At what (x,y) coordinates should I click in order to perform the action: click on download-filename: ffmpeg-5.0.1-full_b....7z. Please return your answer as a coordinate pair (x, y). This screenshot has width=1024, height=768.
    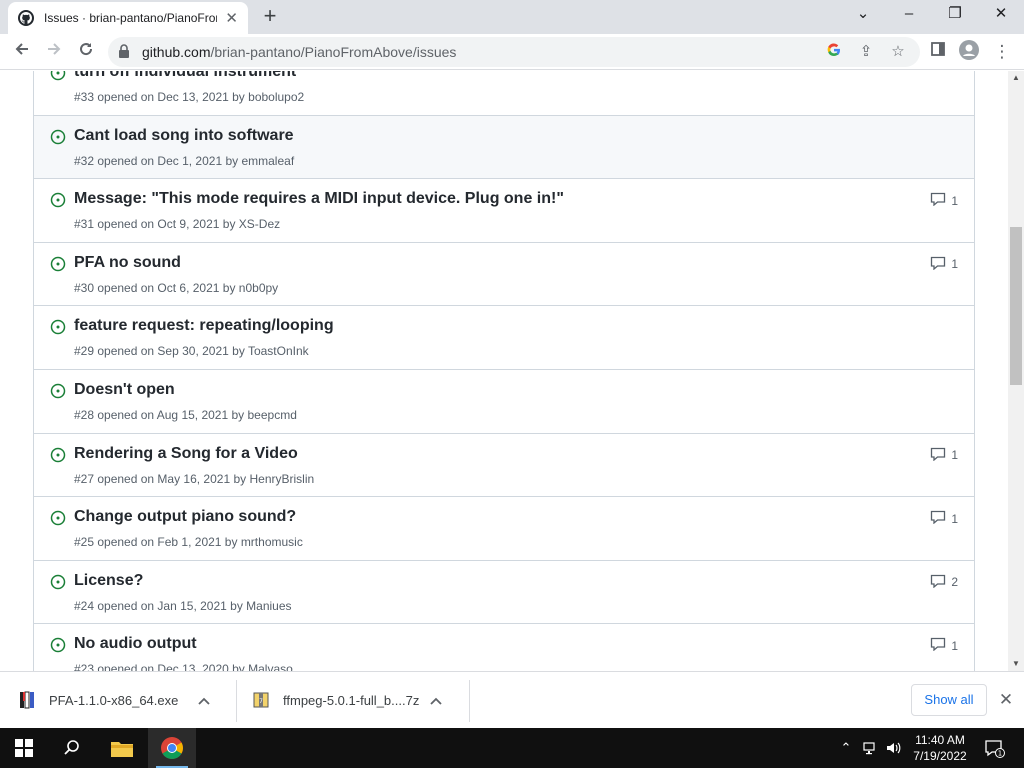
    Looking at the image, I should click on (351, 700).